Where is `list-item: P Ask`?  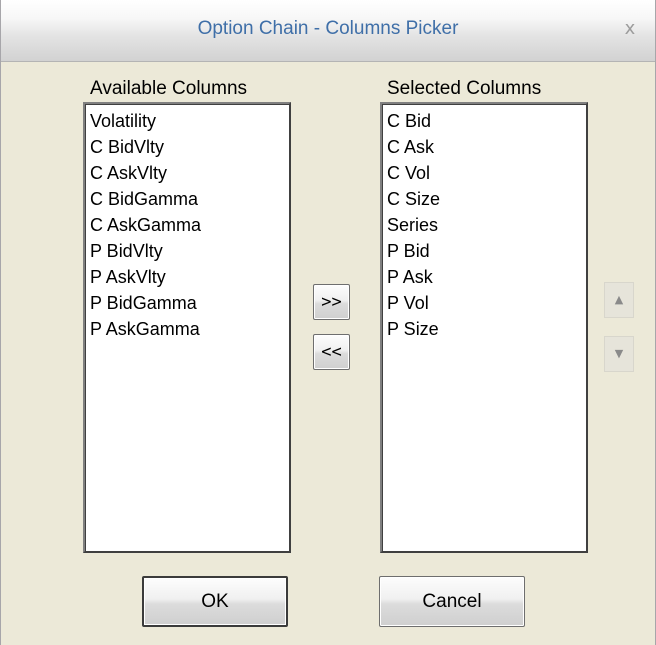 list-item: P Ask is located at coordinates (486, 277).